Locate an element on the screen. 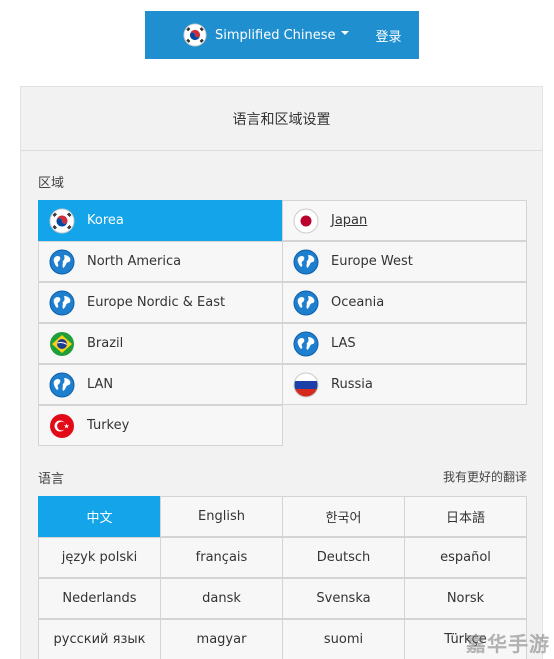 The height and width of the screenshot is (659, 554). panel-title: 语言和区域设置 is located at coordinates (281, 119).